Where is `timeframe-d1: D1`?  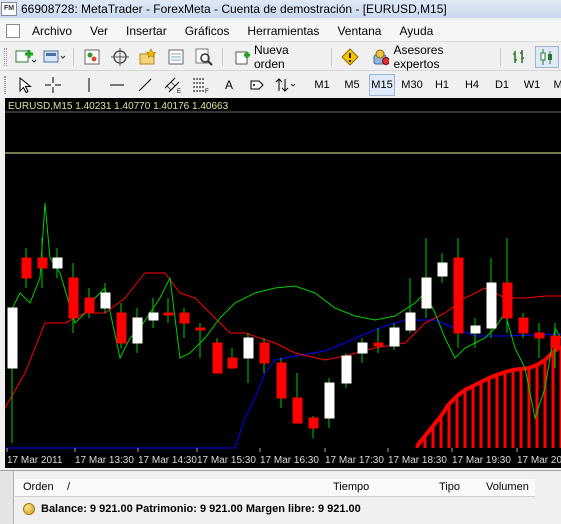
timeframe-d1: D1 is located at coordinates (502, 85).